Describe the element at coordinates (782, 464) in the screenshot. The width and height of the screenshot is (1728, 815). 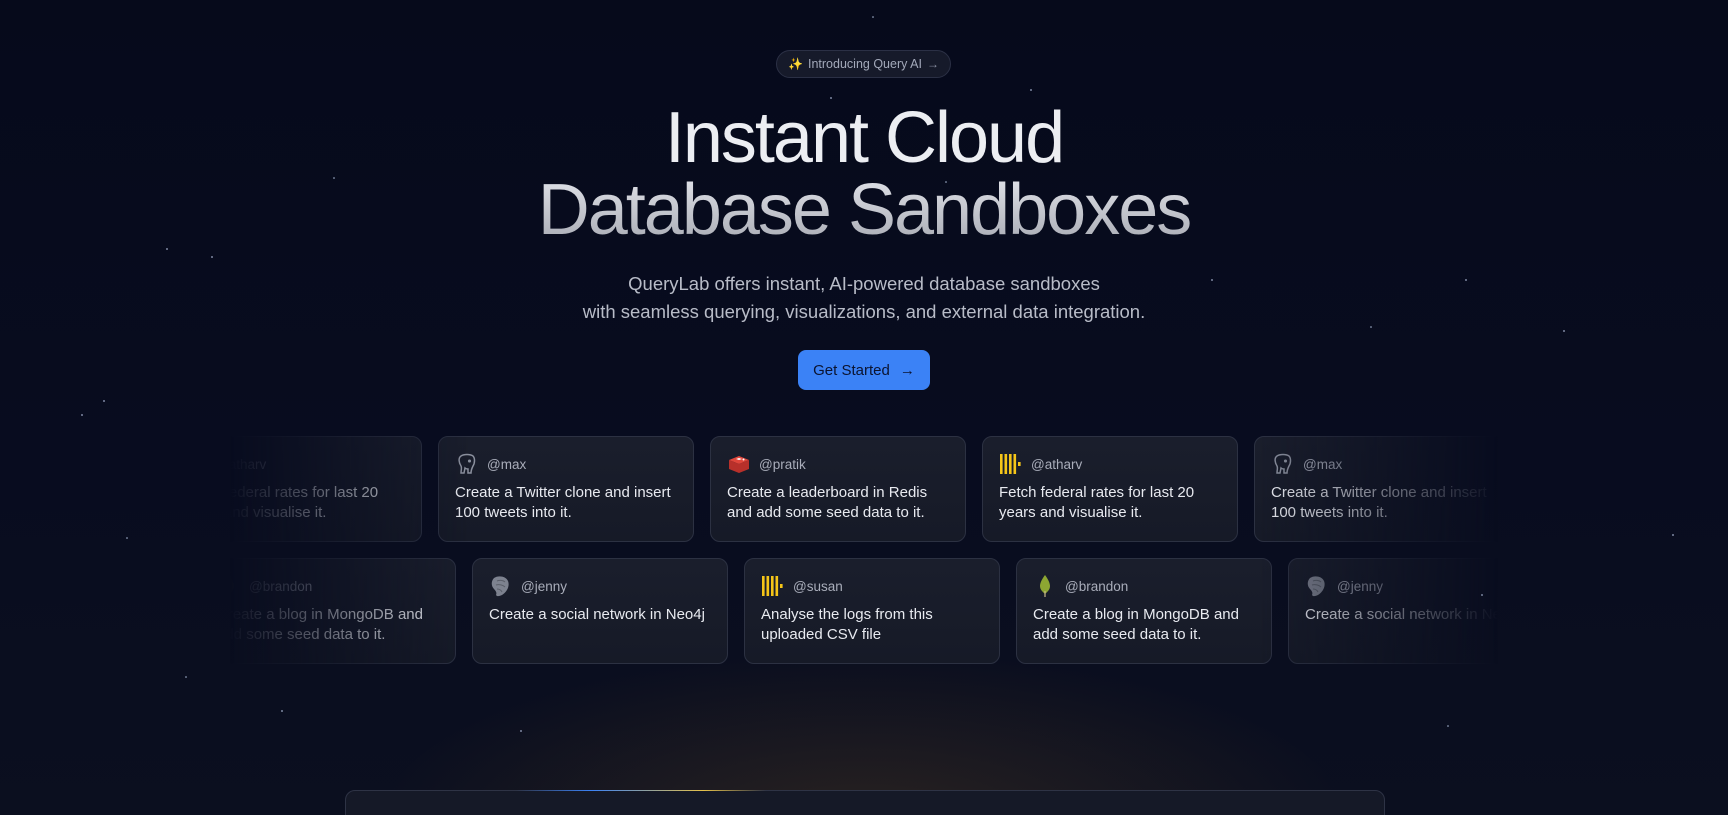
I see `card-username: @pratik` at that location.